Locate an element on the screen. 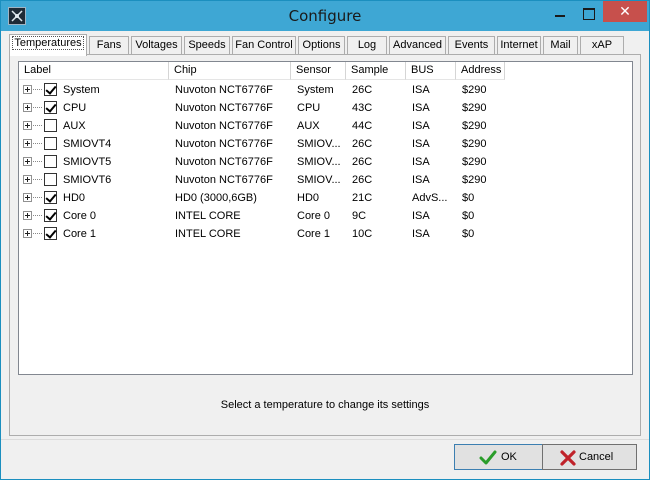 The width and height of the screenshot is (650, 480). table-row: Core 0 INTEL CORE Core 0 9C ISA $0 is located at coordinates (325, 216).